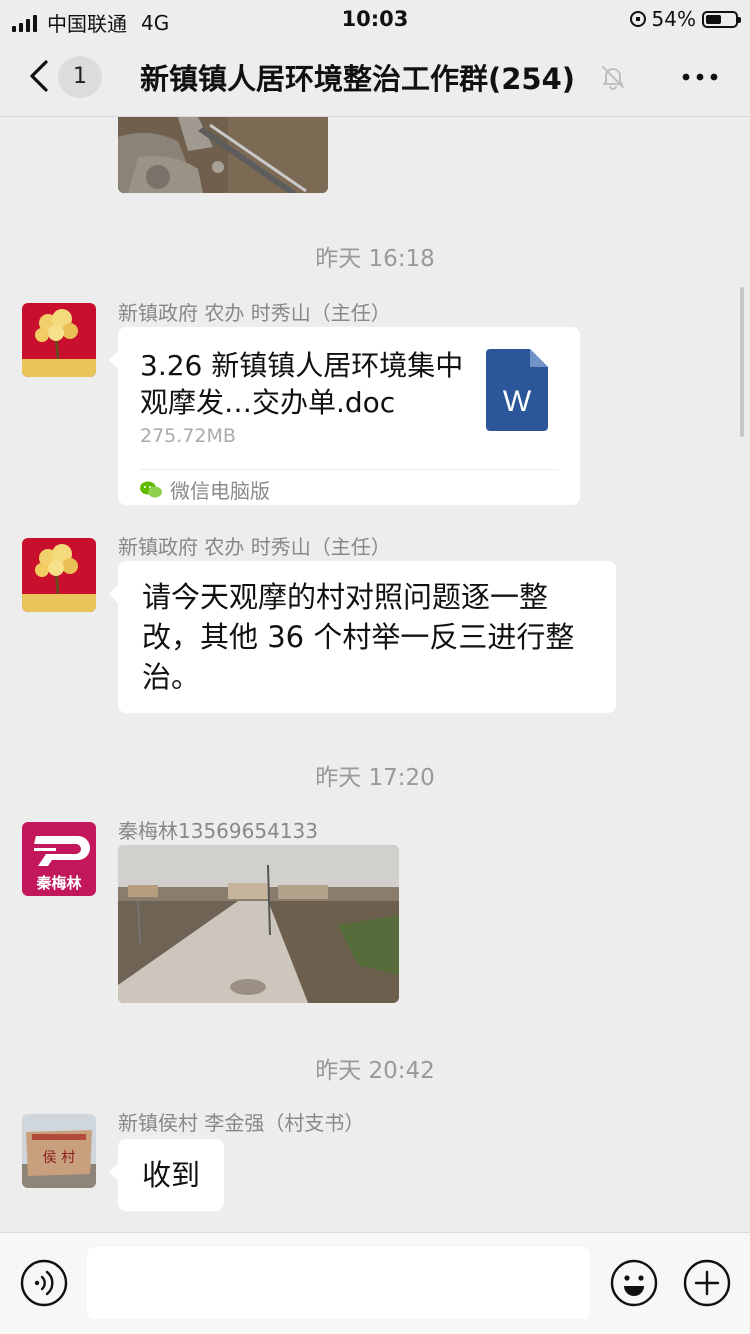 This screenshot has height=1334, width=750. I want to click on avatar: 秦梅林, so click(59, 859).